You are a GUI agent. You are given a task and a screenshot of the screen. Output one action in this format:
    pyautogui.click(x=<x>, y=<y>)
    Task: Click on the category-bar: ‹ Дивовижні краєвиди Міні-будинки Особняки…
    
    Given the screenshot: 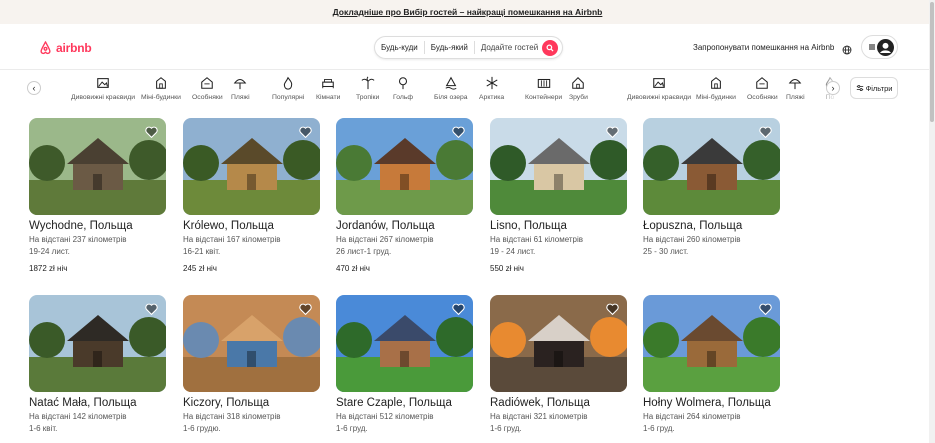 What is the action you would take?
    pyautogui.click(x=464, y=89)
    